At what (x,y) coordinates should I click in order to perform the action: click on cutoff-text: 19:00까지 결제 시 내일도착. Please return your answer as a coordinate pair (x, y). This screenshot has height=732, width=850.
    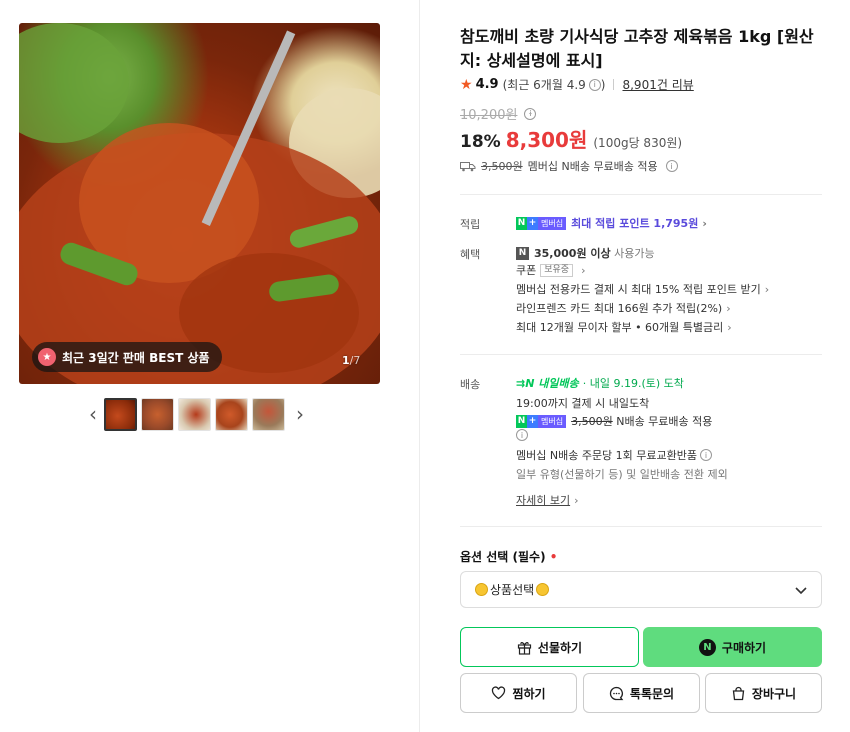
    Looking at the image, I should click on (583, 403).